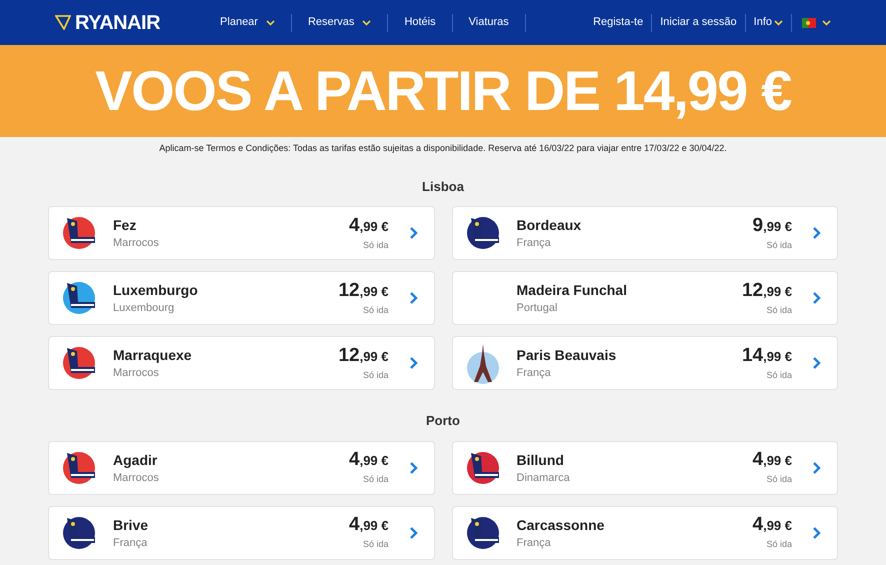 This screenshot has height=565, width=886. What do you see at coordinates (340, 23) in the screenshot?
I see `nav-link: Reservas` at bounding box center [340, 23].